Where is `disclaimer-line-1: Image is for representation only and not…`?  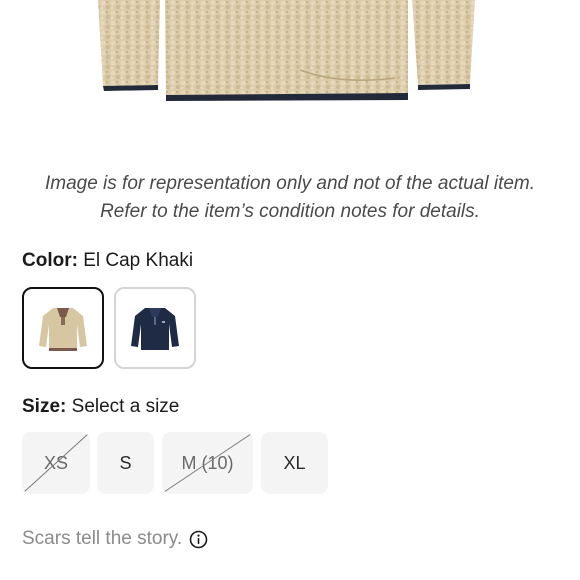 disclaimer-line-1: Image is for representation only and not… is located at coordinates (290, 183).